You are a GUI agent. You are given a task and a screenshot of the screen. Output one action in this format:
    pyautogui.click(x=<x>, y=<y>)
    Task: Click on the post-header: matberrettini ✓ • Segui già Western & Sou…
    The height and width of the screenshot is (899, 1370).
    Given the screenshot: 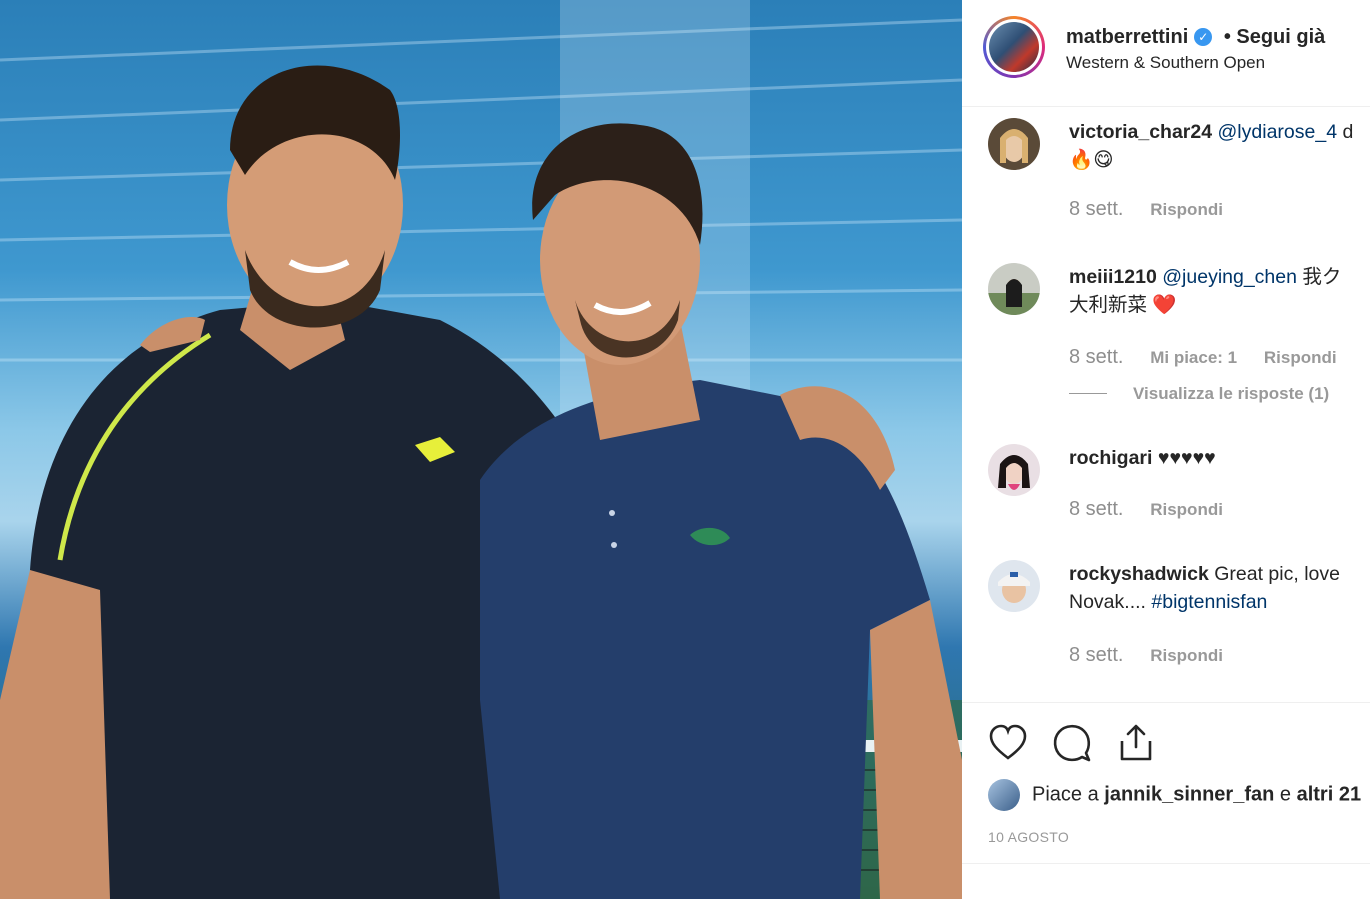 What is the action you would take?
    pyautogui.click(x=1166, y=53)
    